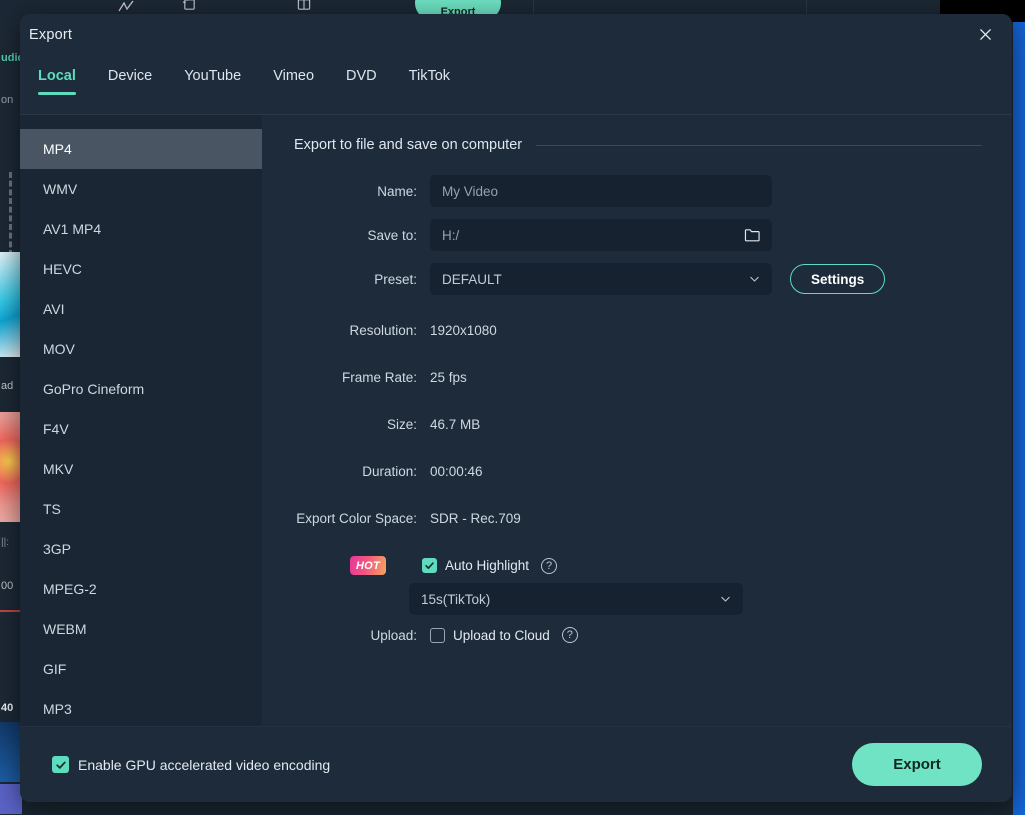 This screenshot has width=1025, height=815. Describe the element at coordinates (11, 58) in the screenshot. I see `rail-audio-label: udio` at that location.